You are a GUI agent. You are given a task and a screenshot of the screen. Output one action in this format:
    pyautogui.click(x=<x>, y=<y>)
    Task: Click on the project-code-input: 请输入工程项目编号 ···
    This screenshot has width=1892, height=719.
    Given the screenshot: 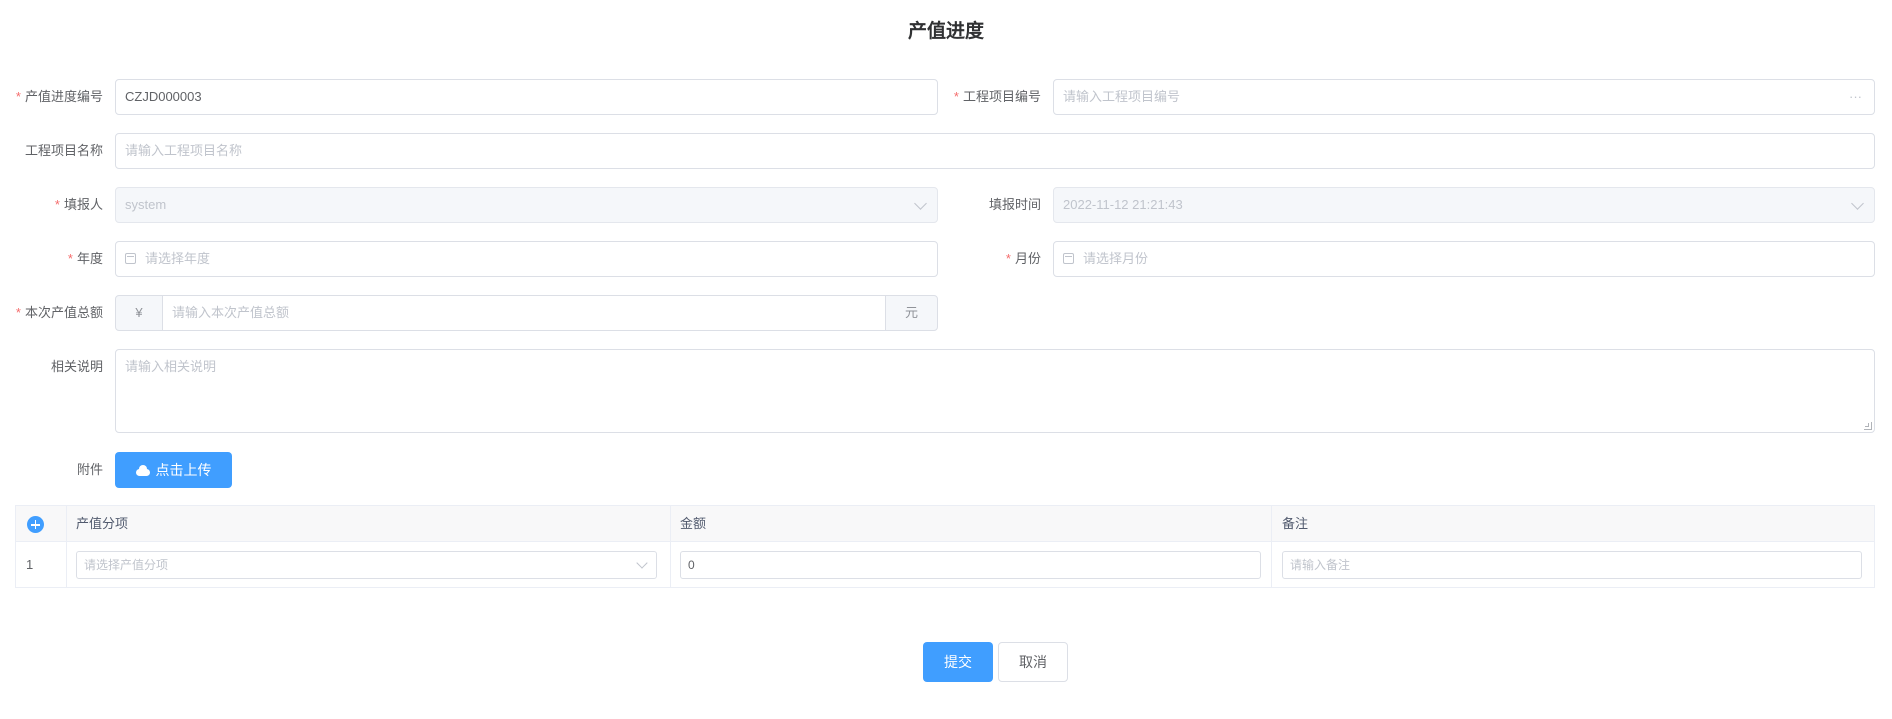 What is the action you would take?
    pyautogui.click(x=1464, y=97)
    